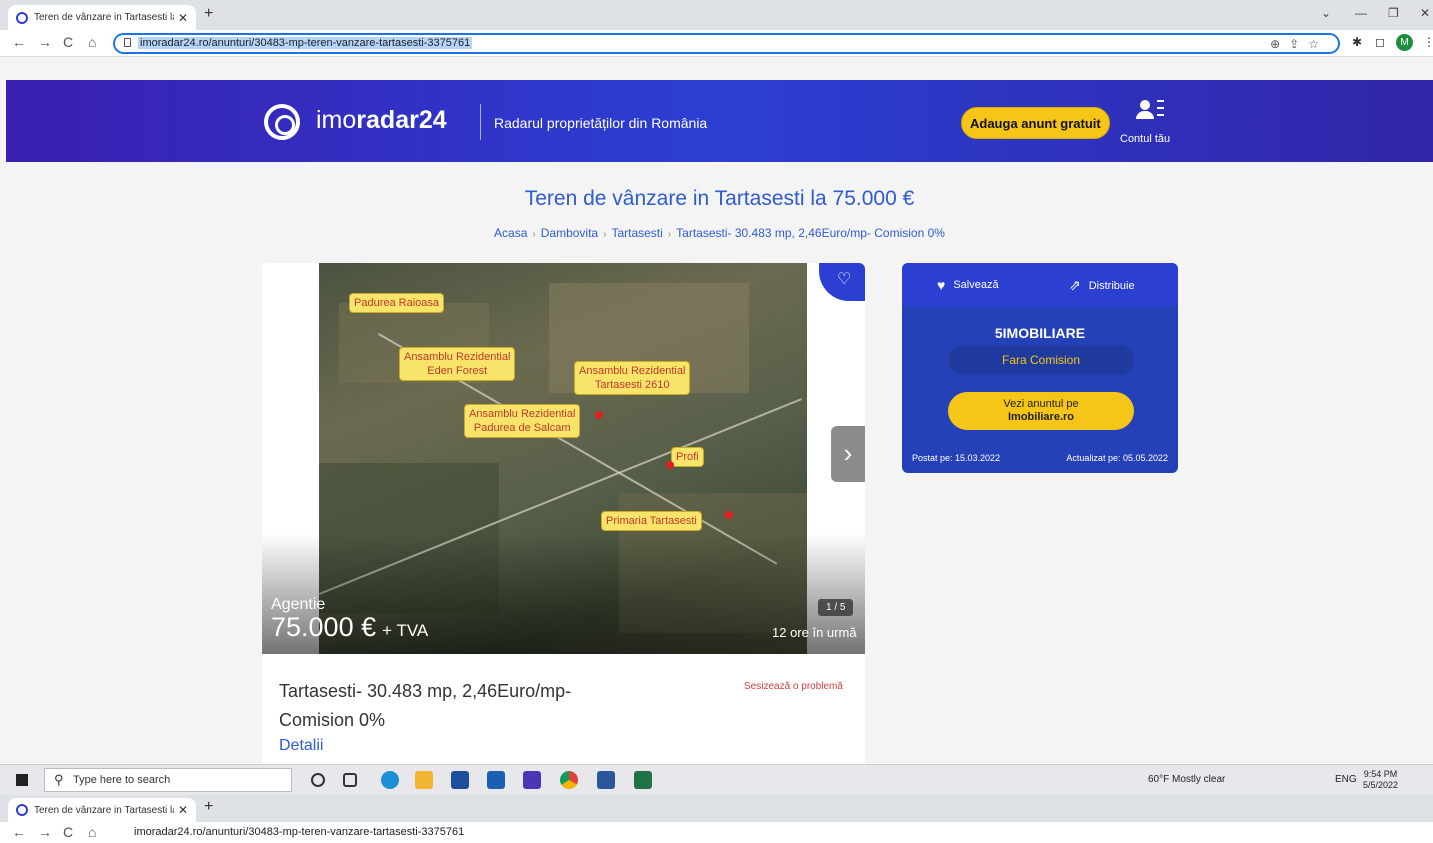  I want to click on save-button: ♥ Salvează, so click(968, 285).